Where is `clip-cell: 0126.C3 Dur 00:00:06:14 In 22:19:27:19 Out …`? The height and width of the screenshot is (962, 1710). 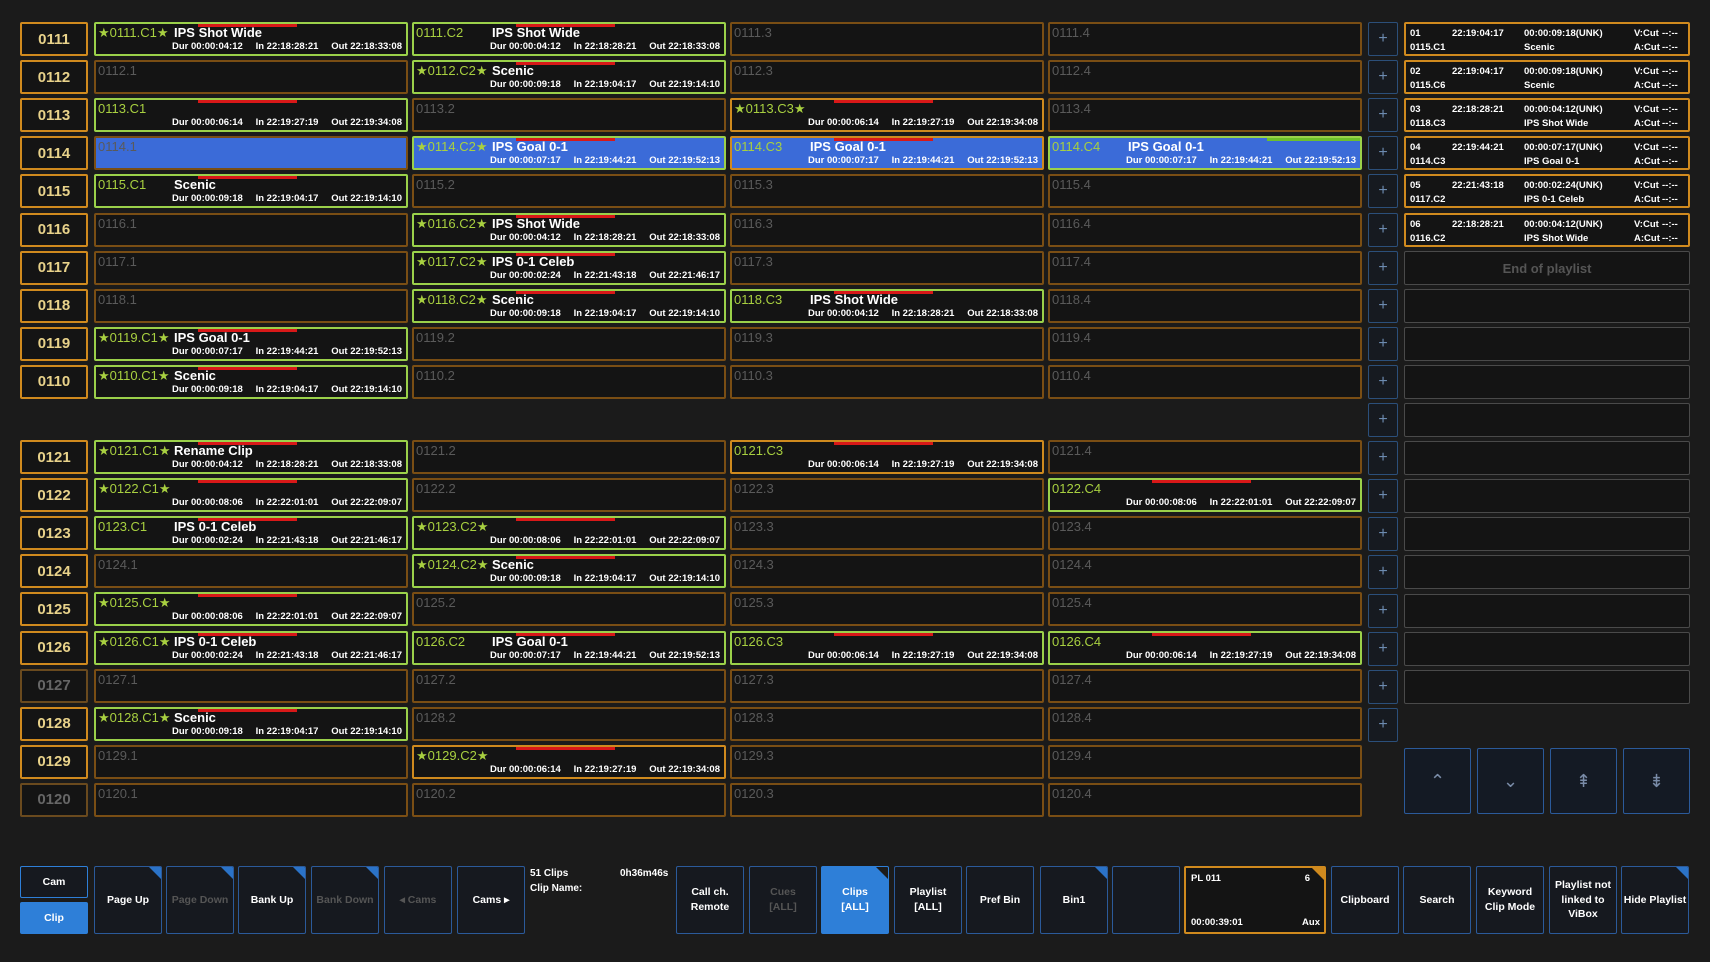
clip-cell: 0126.C3 Dur 00:00:06:14 In 22:19:27:19 Out … is located at coordinates (887, 647).